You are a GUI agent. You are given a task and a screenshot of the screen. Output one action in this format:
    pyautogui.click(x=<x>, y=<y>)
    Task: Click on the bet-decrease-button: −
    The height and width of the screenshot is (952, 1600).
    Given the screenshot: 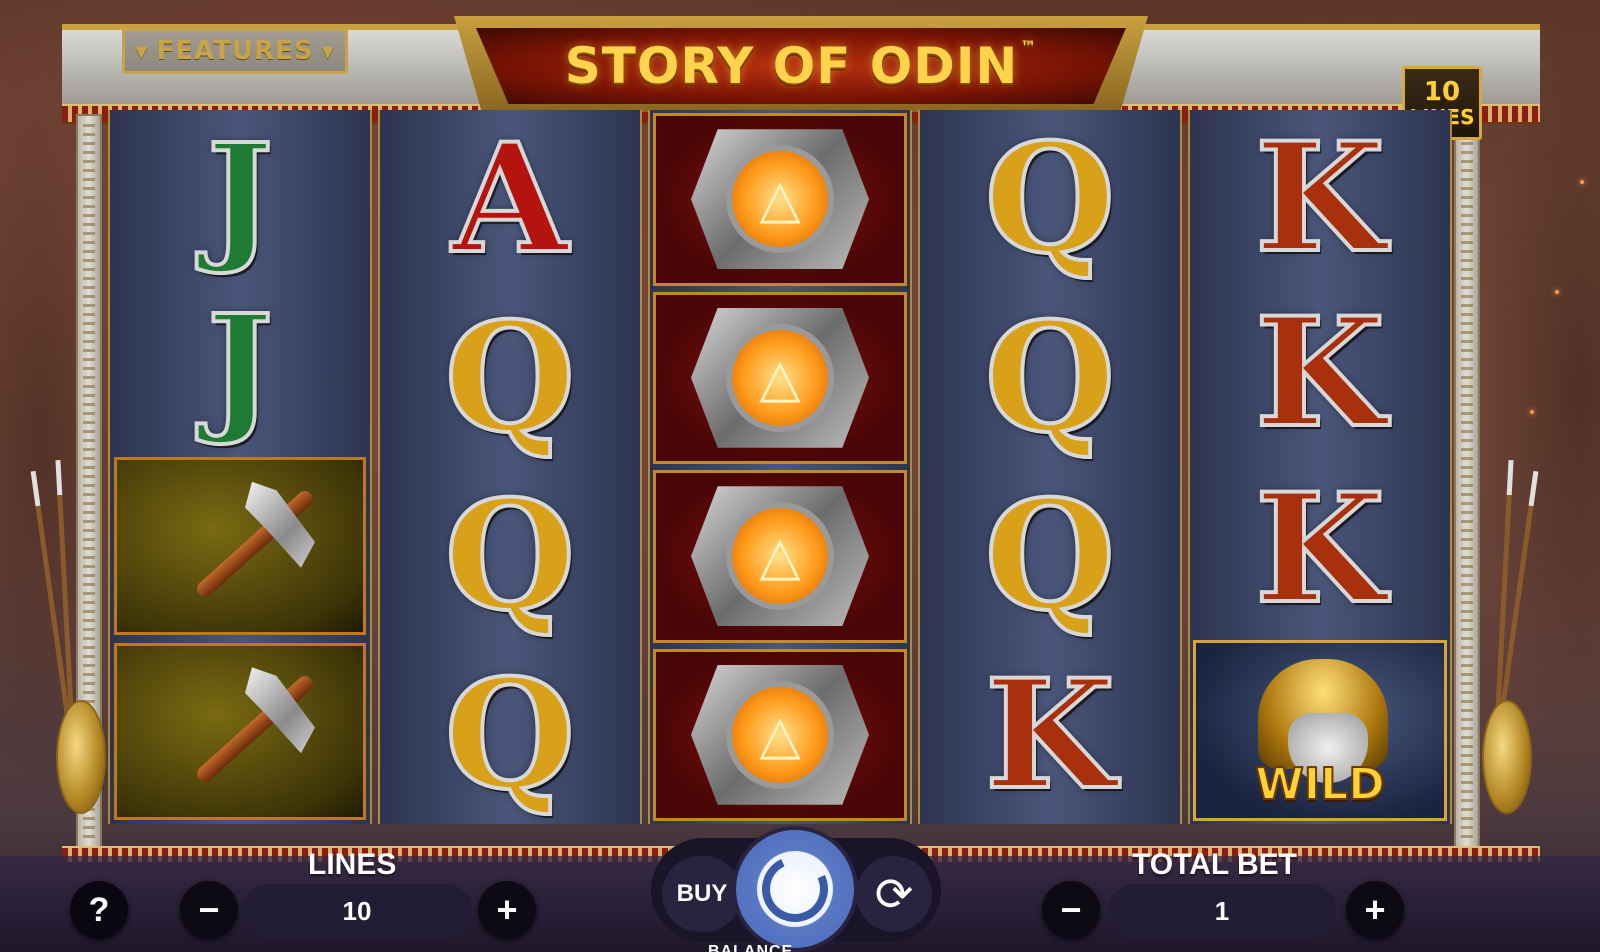 What is the action you would take?
    pyautogui.click(x=1071, y=910)
    